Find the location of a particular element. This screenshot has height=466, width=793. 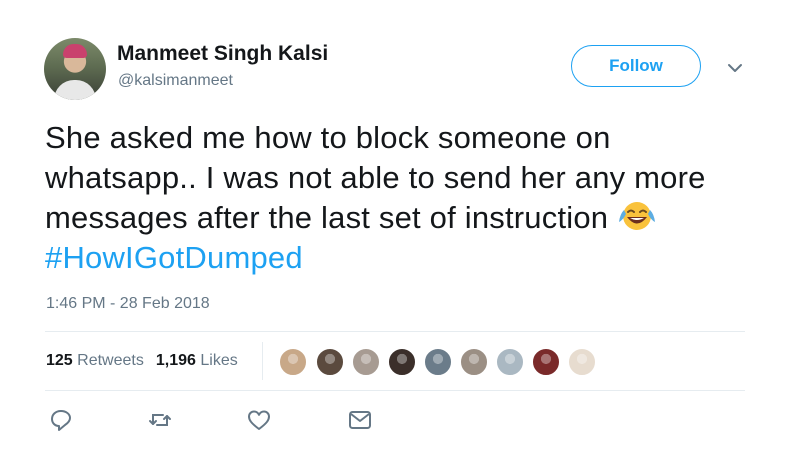

retweets-count: 125 is located at coordinates (59, 360).